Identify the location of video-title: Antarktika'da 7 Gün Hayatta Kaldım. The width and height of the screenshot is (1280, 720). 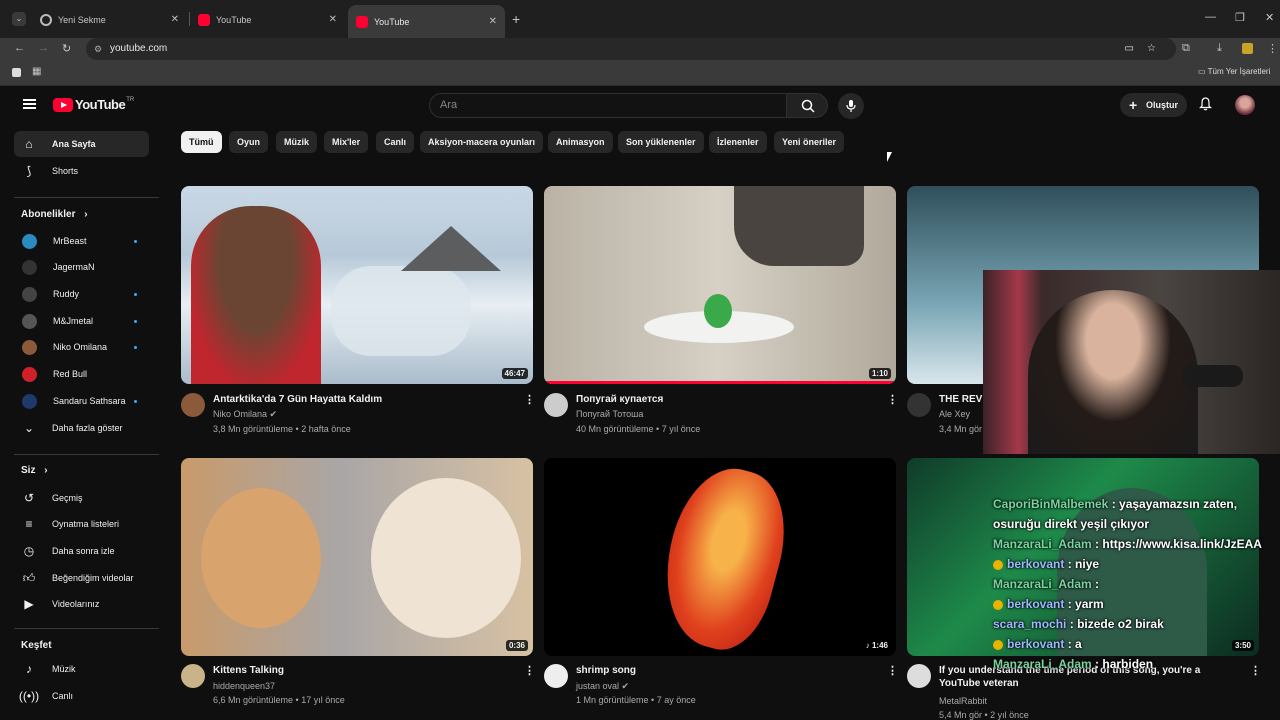
(363, 399).